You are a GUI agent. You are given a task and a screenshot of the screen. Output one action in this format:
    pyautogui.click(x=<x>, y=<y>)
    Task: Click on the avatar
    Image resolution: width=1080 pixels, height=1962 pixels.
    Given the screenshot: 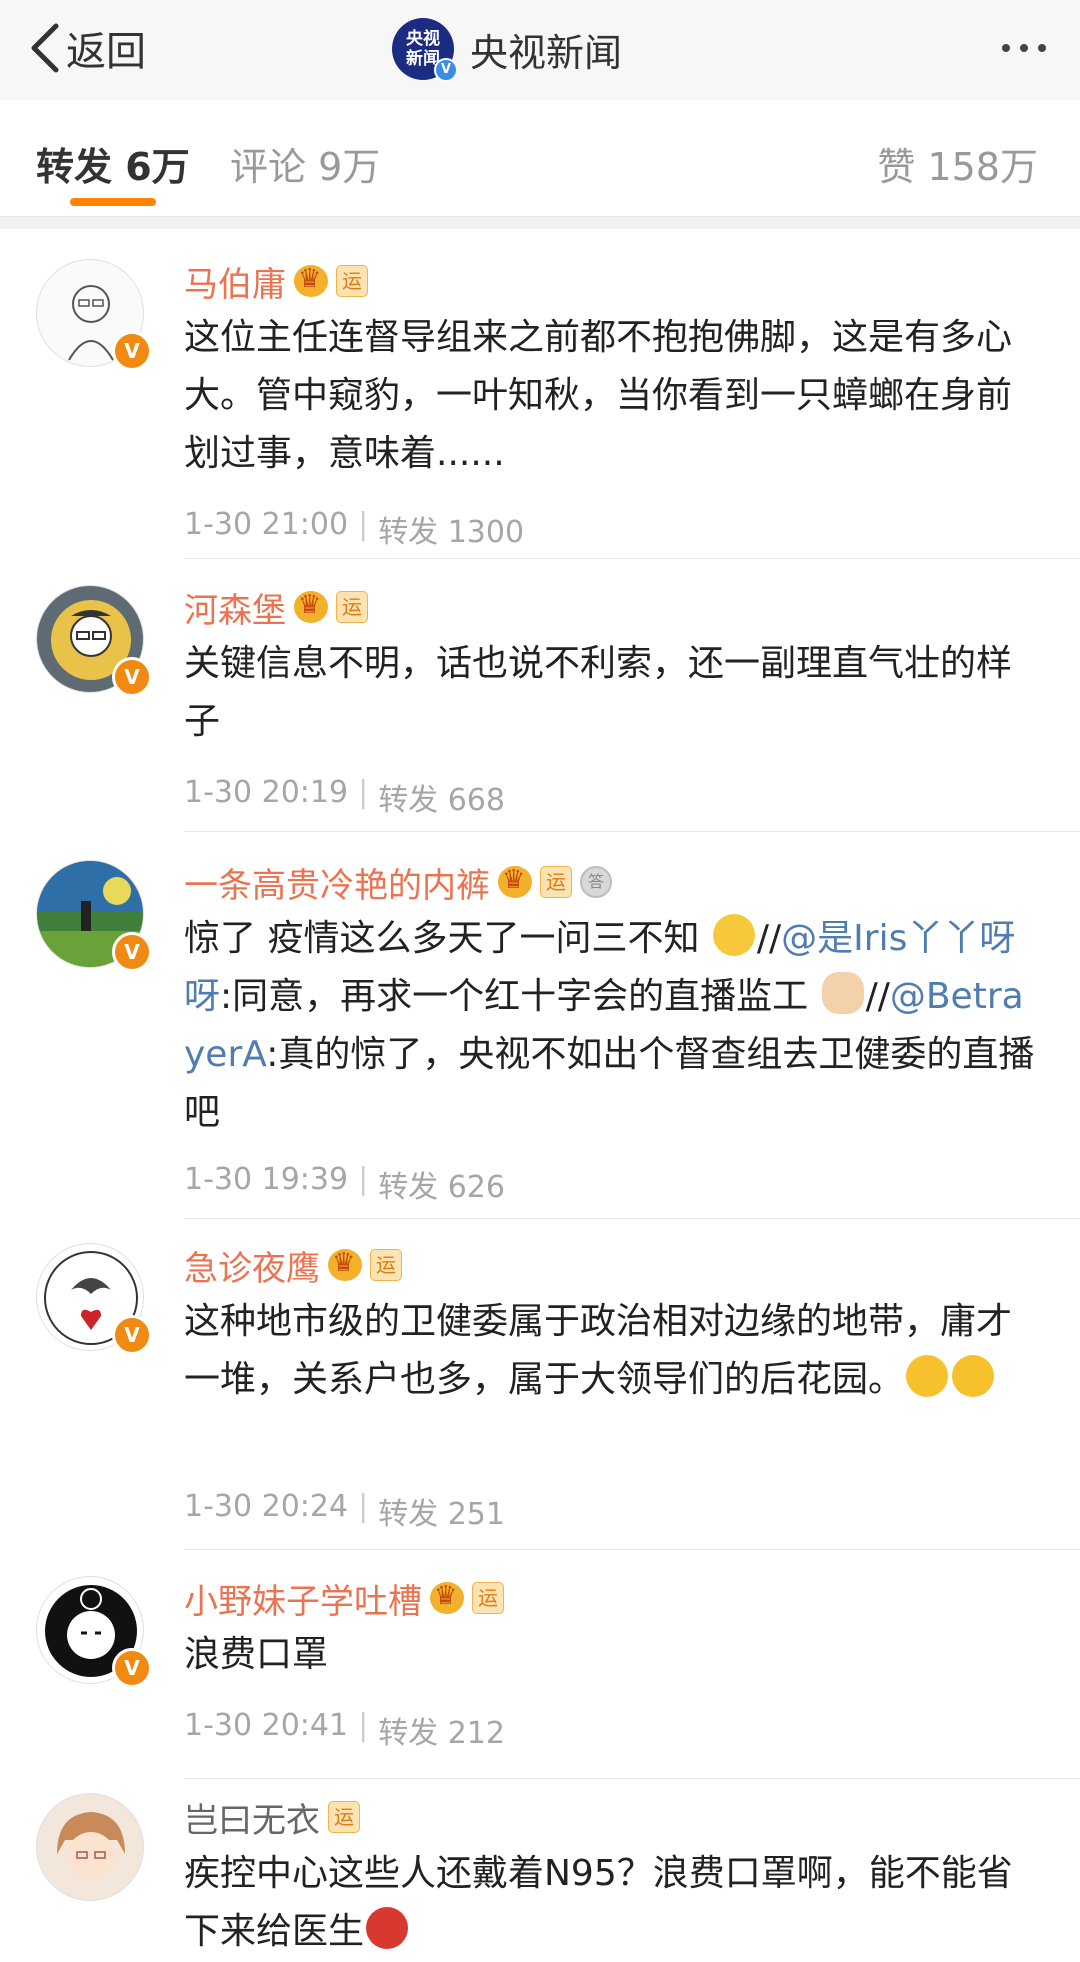 What is the action you would take?
    pyautogui.click(x=90, y=1847)
    